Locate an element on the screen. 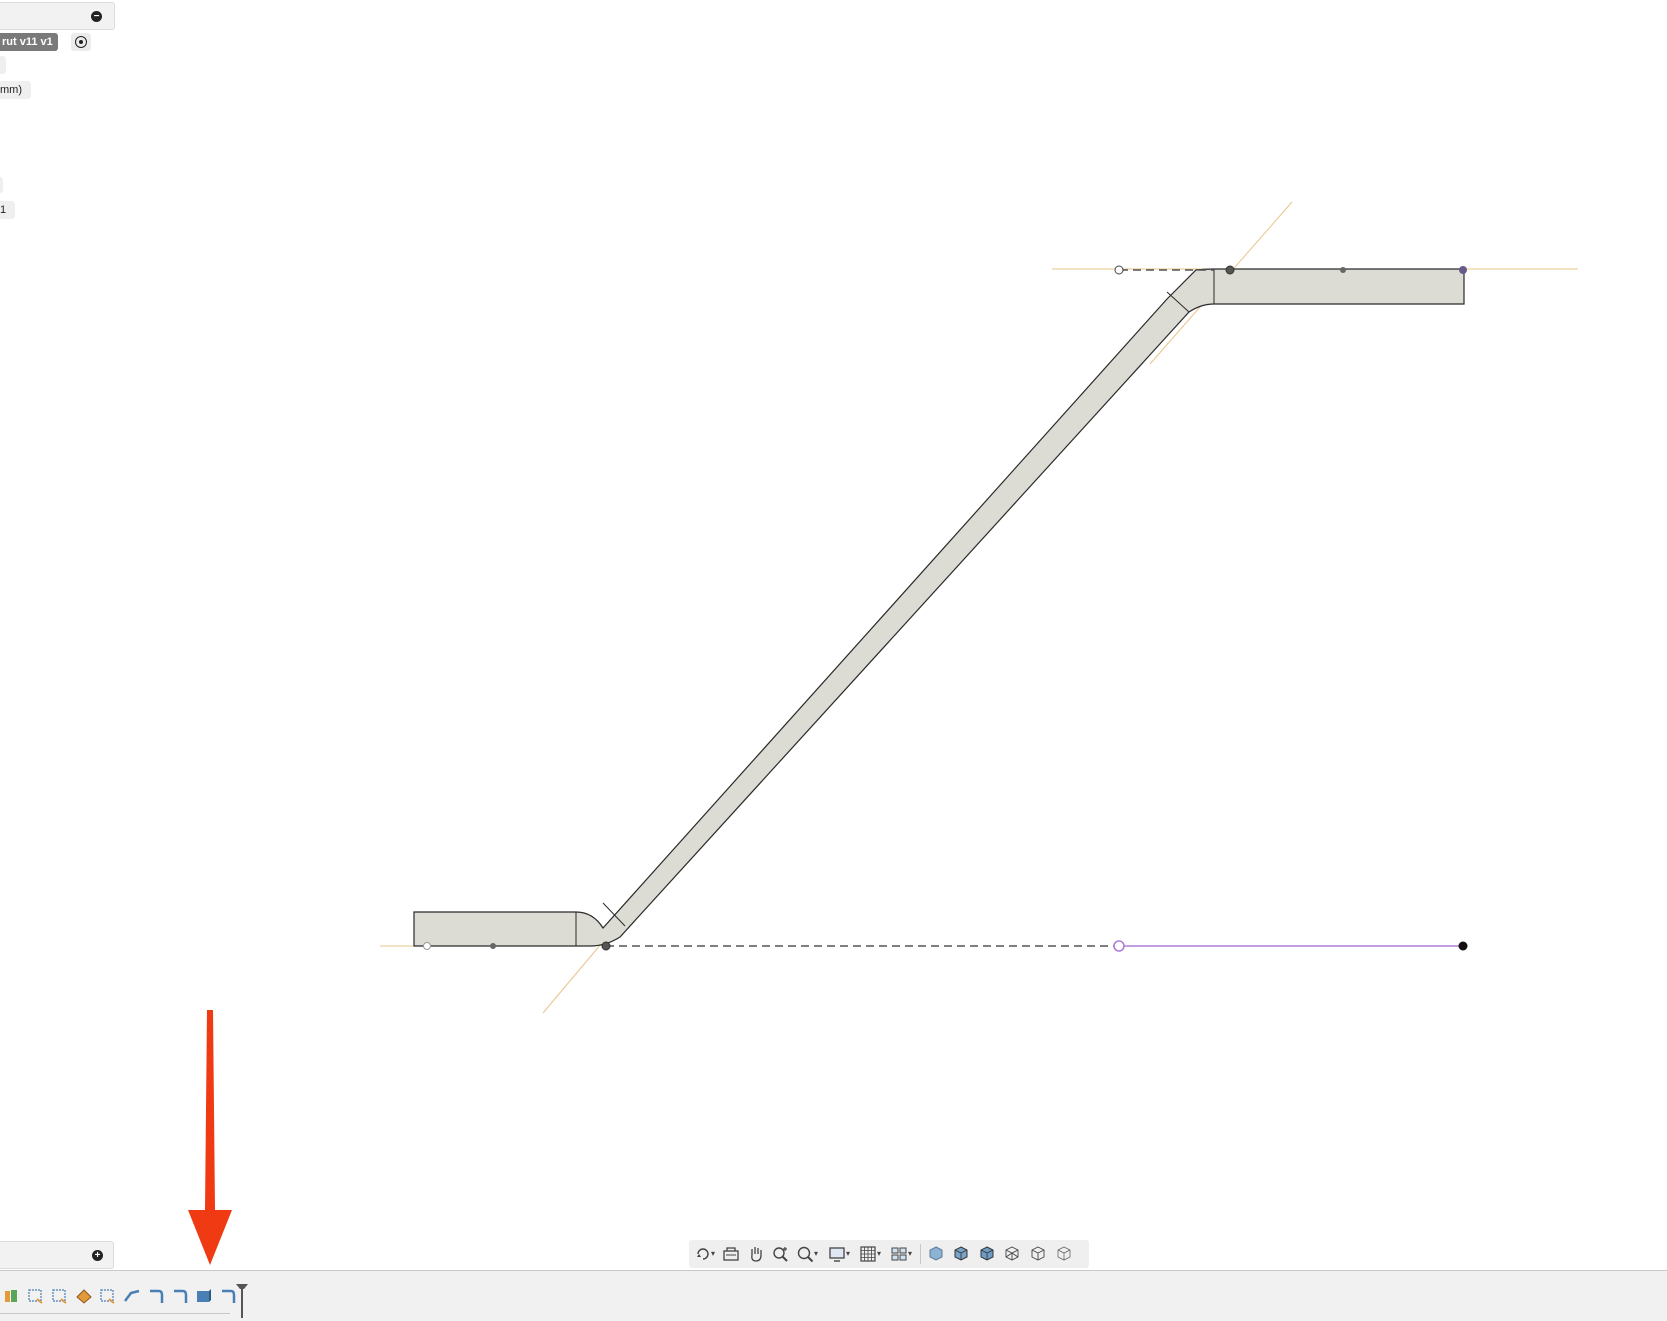  minus-circle-icon: − is located at coordinates (96, 16).